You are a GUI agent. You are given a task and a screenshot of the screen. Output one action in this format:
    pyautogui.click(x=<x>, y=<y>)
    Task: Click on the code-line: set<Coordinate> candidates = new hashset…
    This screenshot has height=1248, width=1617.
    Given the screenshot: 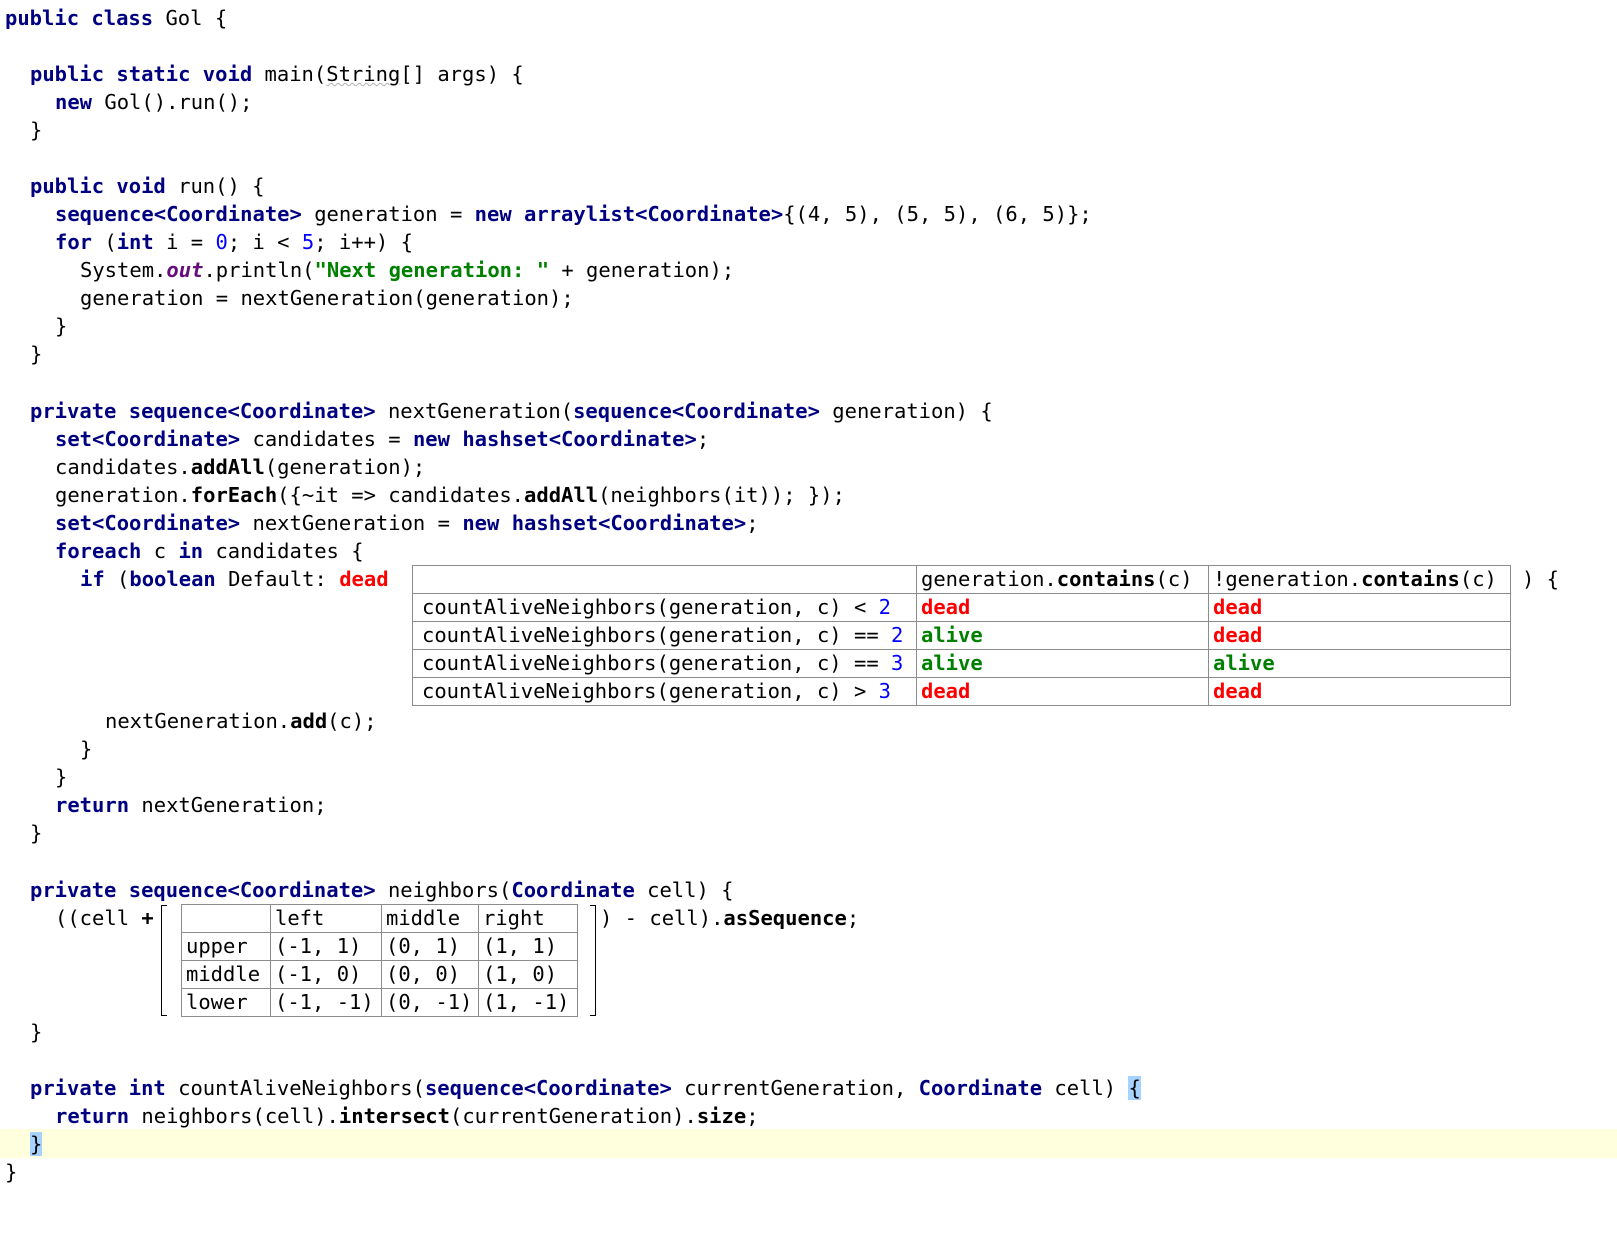 What is the action you would take?
    pyautogui.click(x=382, y=439)
    